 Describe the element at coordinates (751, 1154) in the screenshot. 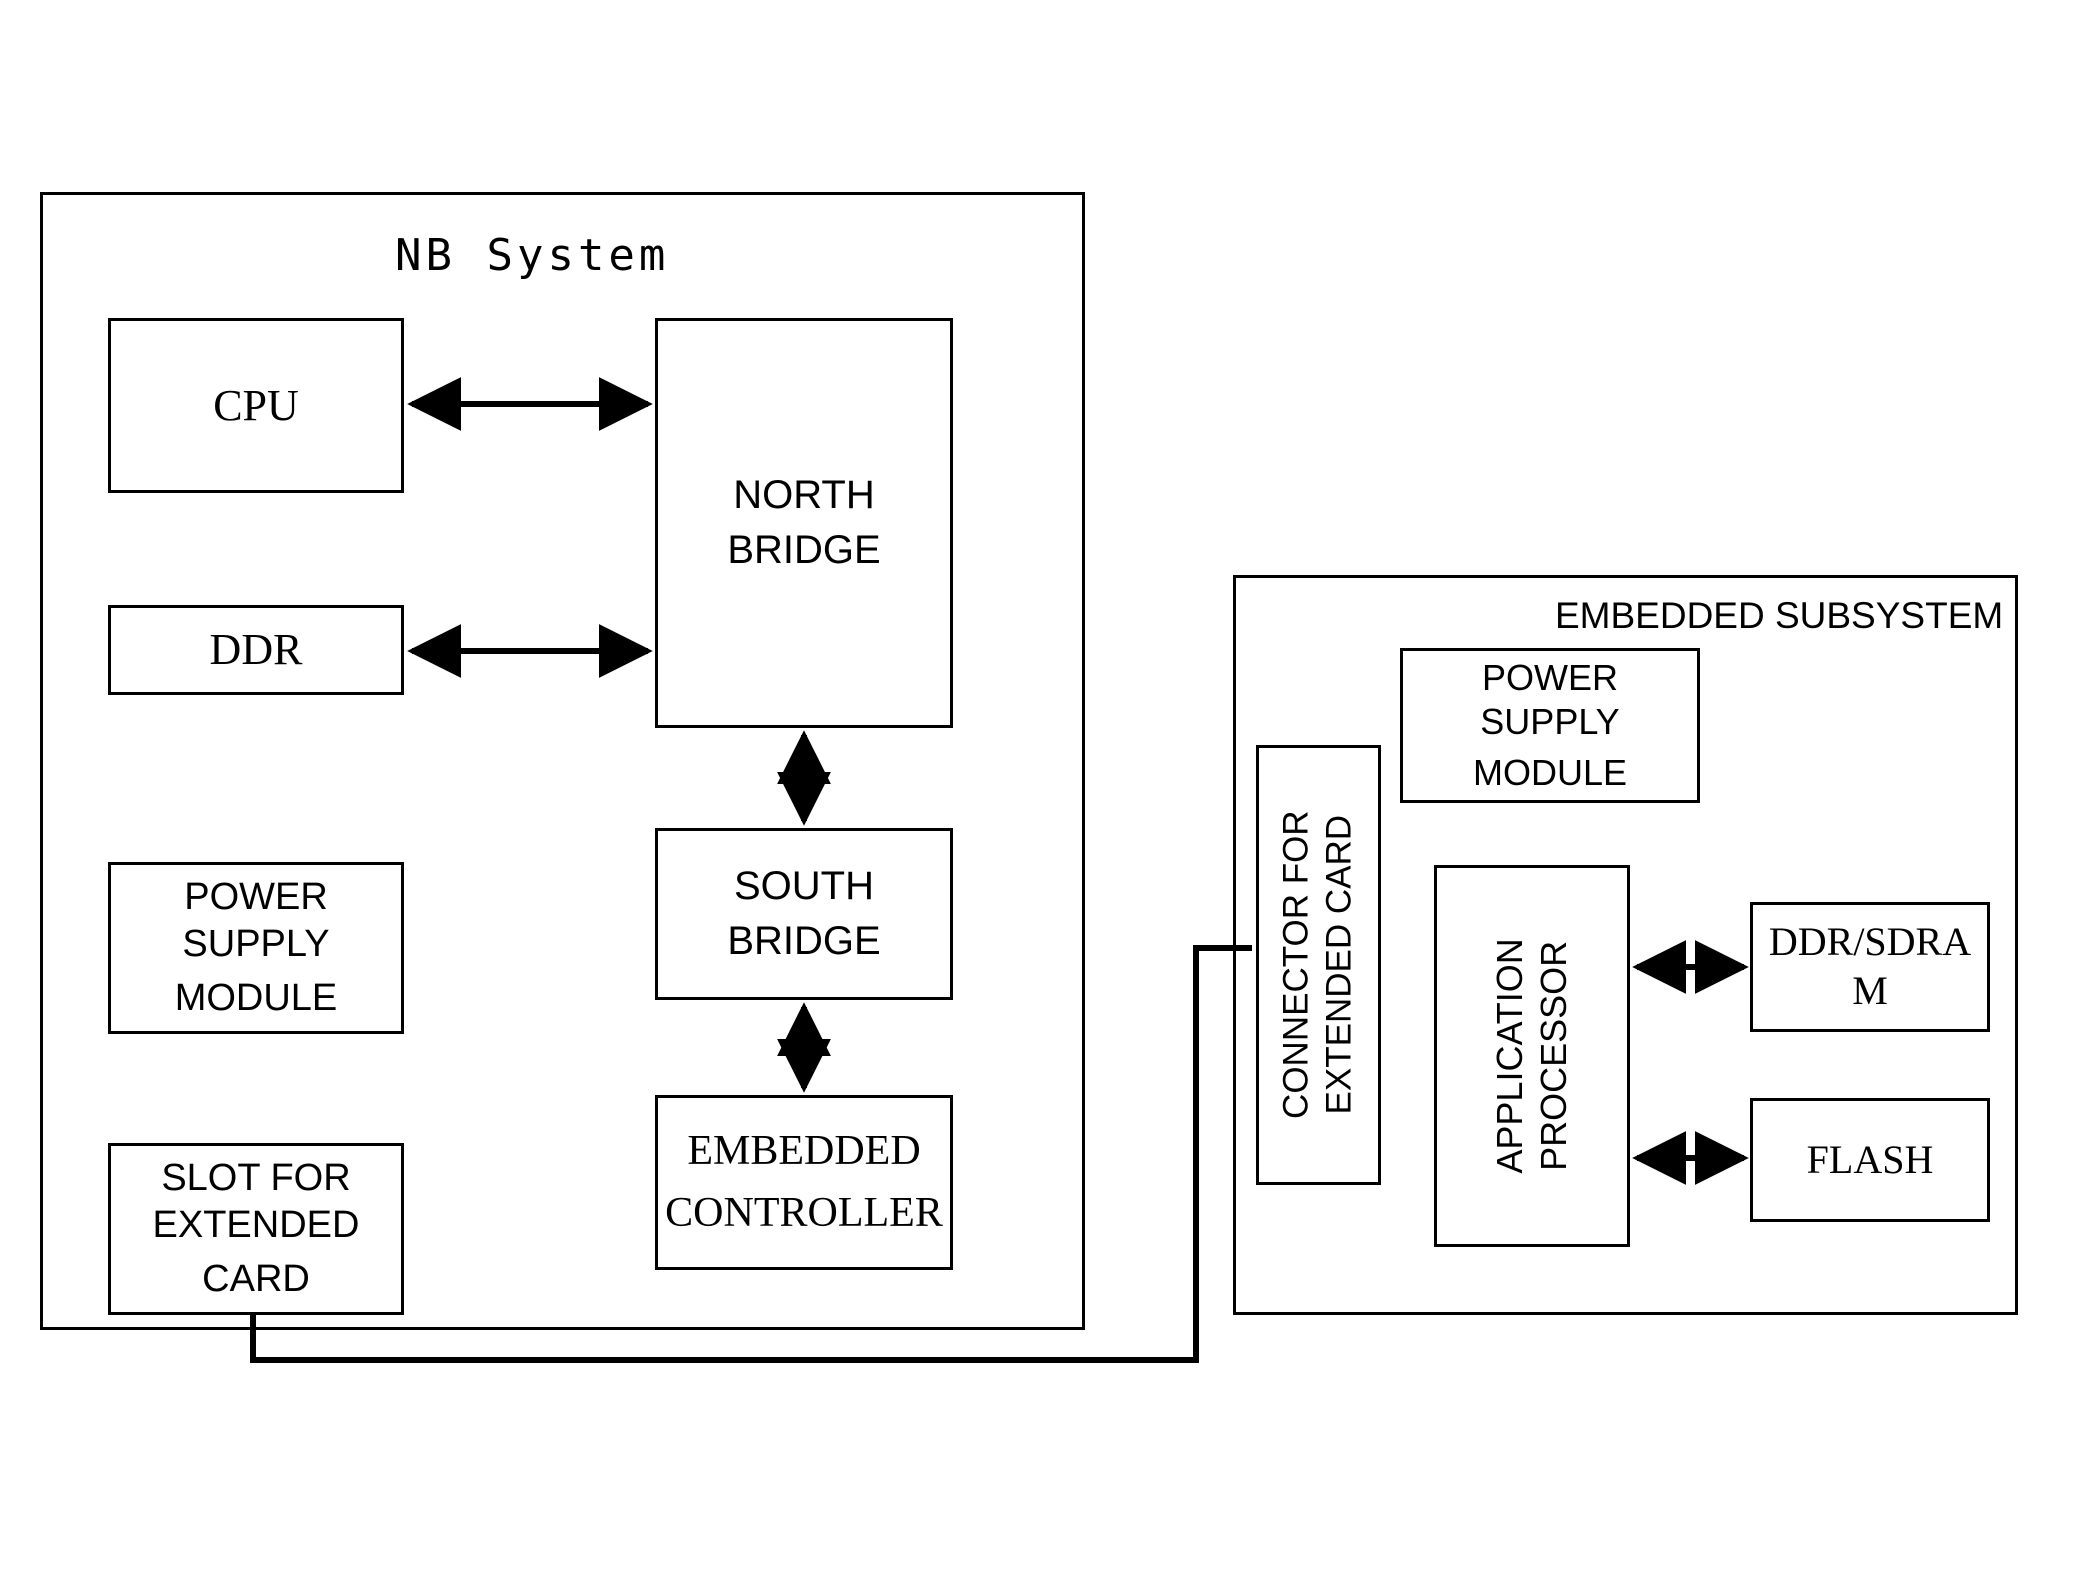

I see `line-slot-to-connector` at that location.